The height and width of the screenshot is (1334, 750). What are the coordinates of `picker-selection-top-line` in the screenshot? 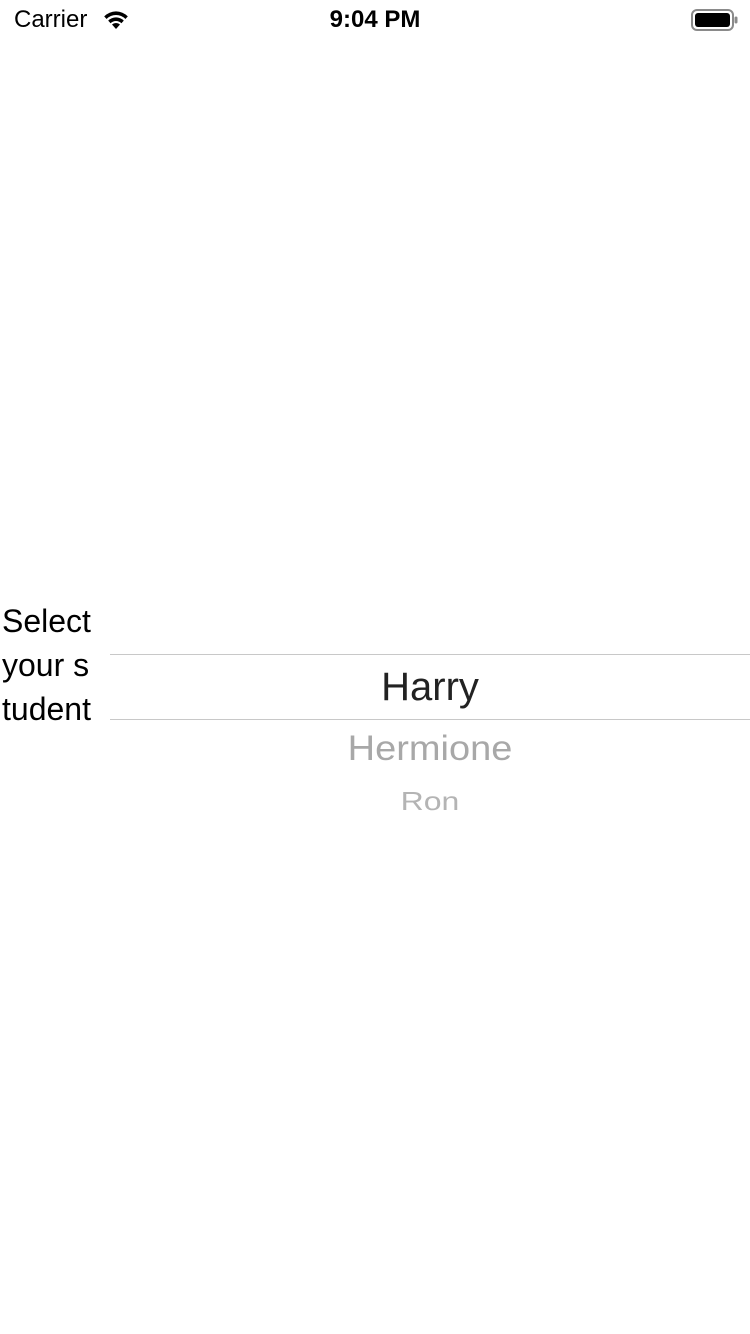 It's located at (430, 654).